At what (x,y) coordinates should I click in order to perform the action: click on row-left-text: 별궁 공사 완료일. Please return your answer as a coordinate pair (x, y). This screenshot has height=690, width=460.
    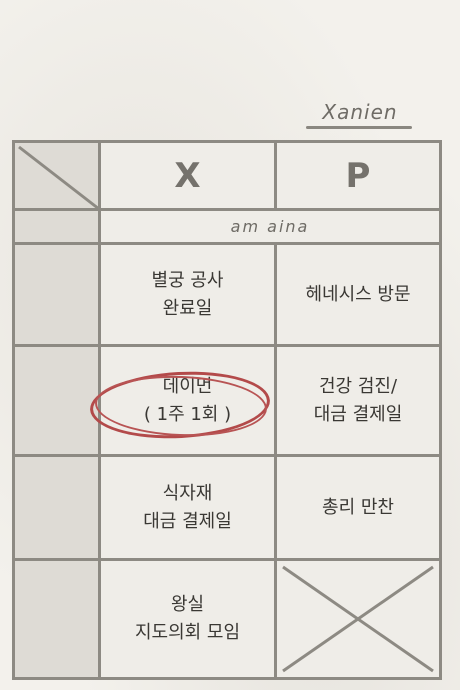
    Looking at the image, I should click on (187, 294).